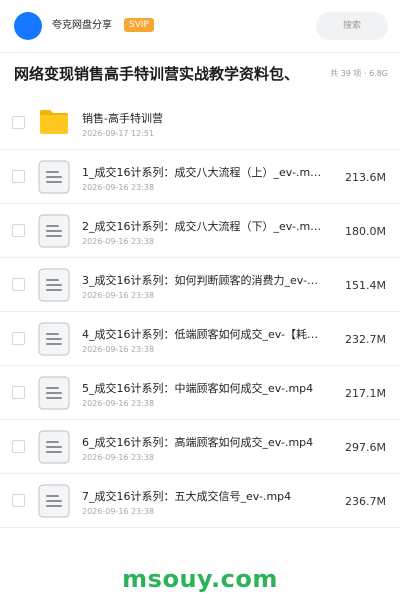 This screenshot has height=600, width=400. What do you see at coordinates (365, 339) in the screenshot?
I see `file-size: 232.7M` at bounding box center [365, 339].